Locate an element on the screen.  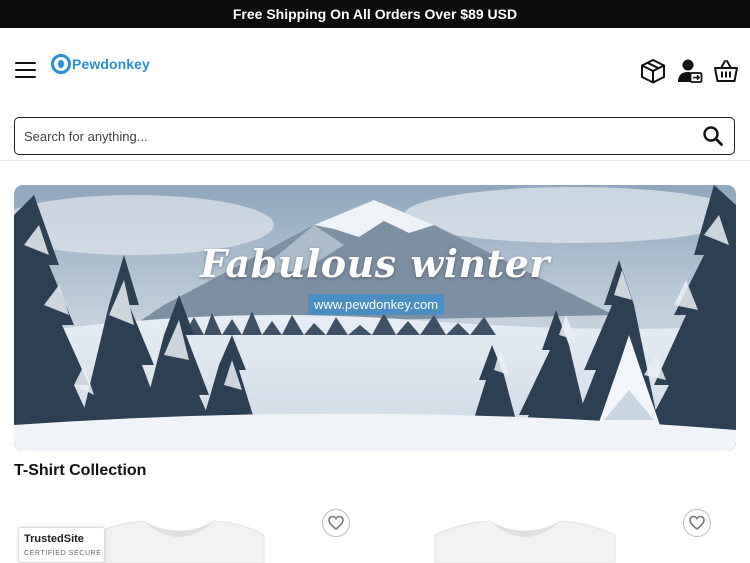
tshirt-image is located at coordinates (525, 541).